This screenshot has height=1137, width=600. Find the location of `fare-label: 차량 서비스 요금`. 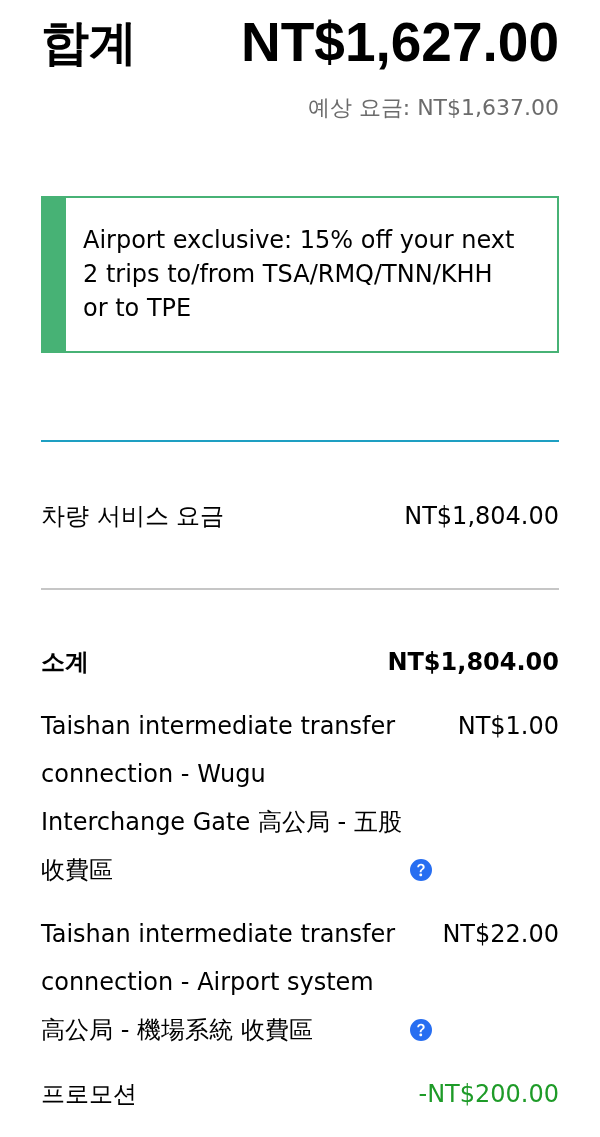

fare-label: 차량 서비스 요금 is located at coordinates (133, 516).